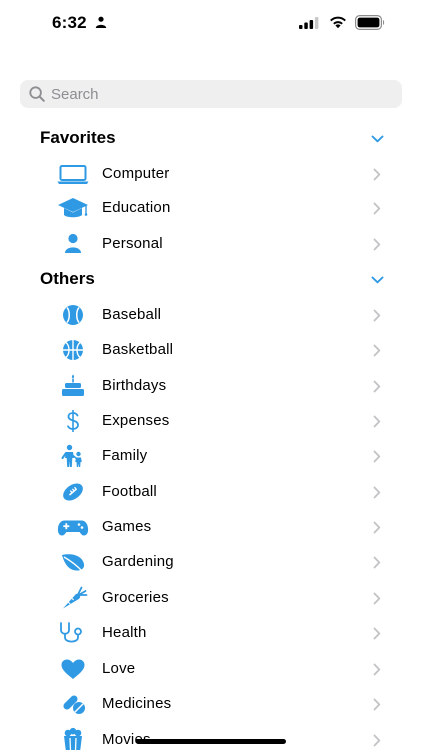 This screenshot has height=750, width=422. Describe the element at coordinates (211, 174) in the screenshot. I see `list-item-computer: Computer` at that location.